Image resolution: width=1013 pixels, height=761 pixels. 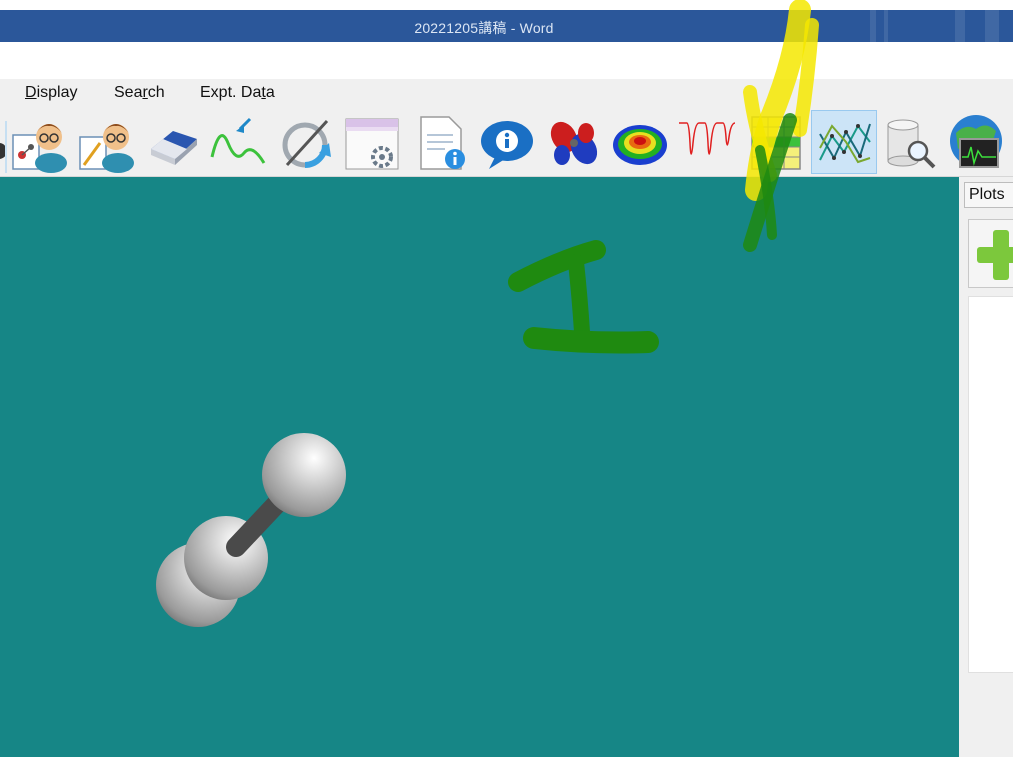 What do you see at coordinates (3, 147) in the screenshot?
I see `molecule-icon` at bounding box center [3, 147].